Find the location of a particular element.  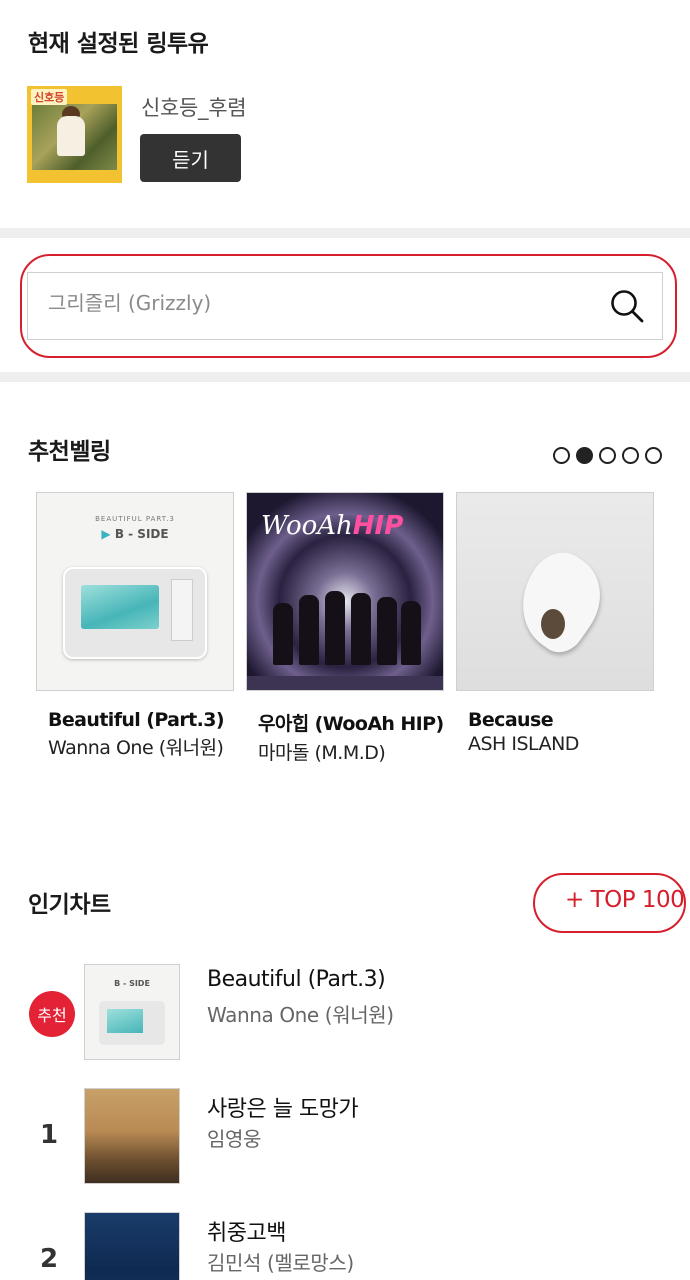

chart-song-title: 취중고백 is located at coordinates (246, 1233).